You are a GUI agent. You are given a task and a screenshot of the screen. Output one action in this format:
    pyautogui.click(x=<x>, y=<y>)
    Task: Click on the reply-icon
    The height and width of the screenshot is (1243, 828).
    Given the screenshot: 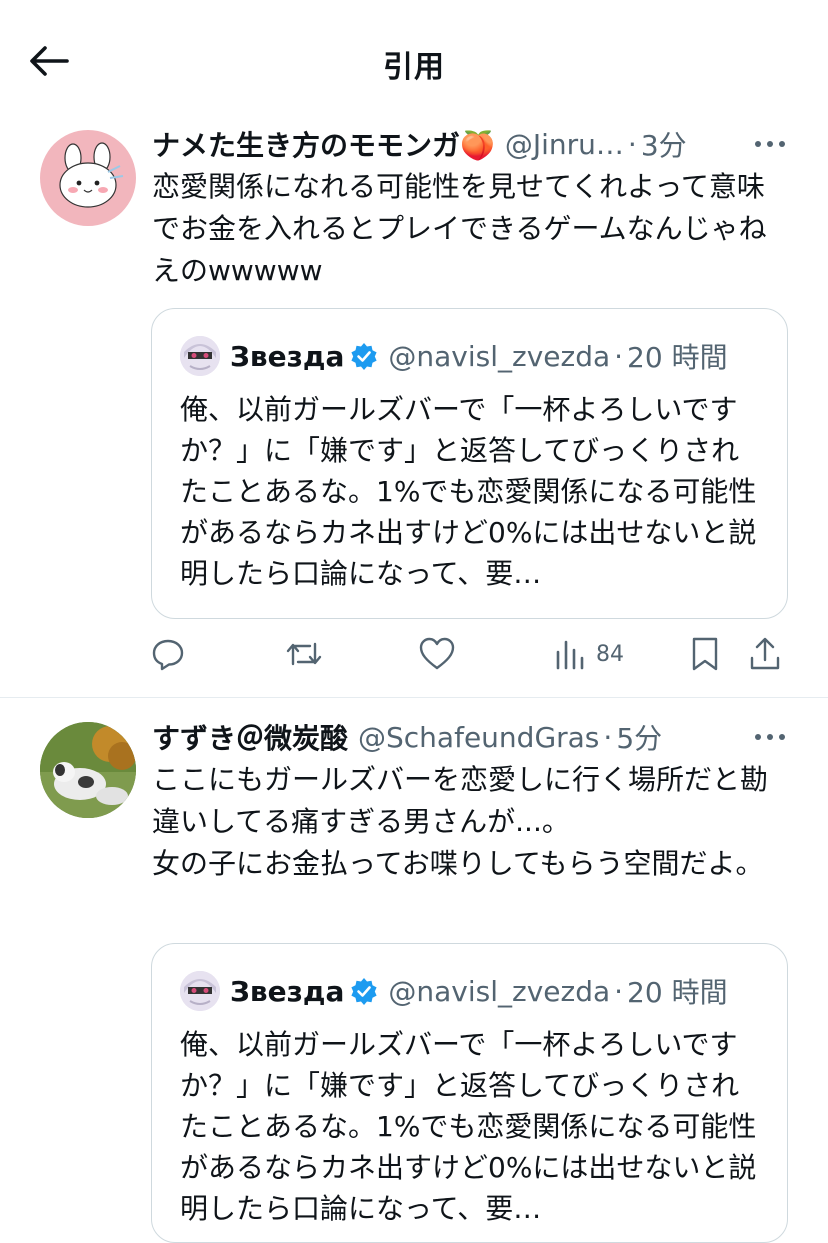 What is the action you would take?
    pyautogui.click(x=168, y=655)
    